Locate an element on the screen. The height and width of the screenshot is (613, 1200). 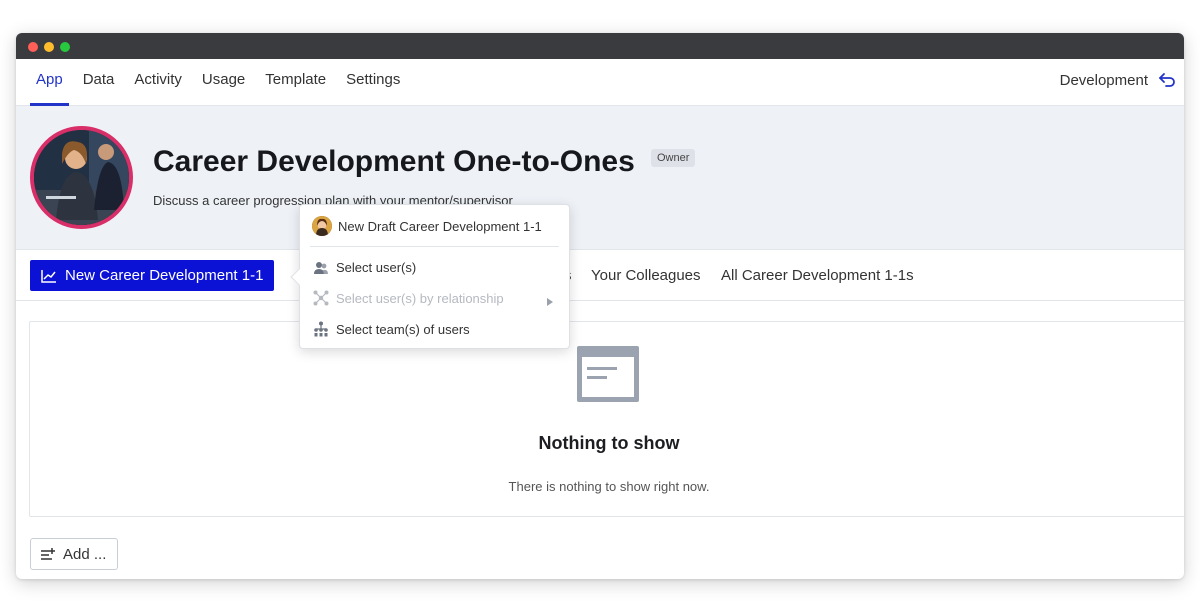
list-add-icon is located at coordinates (48, 554).